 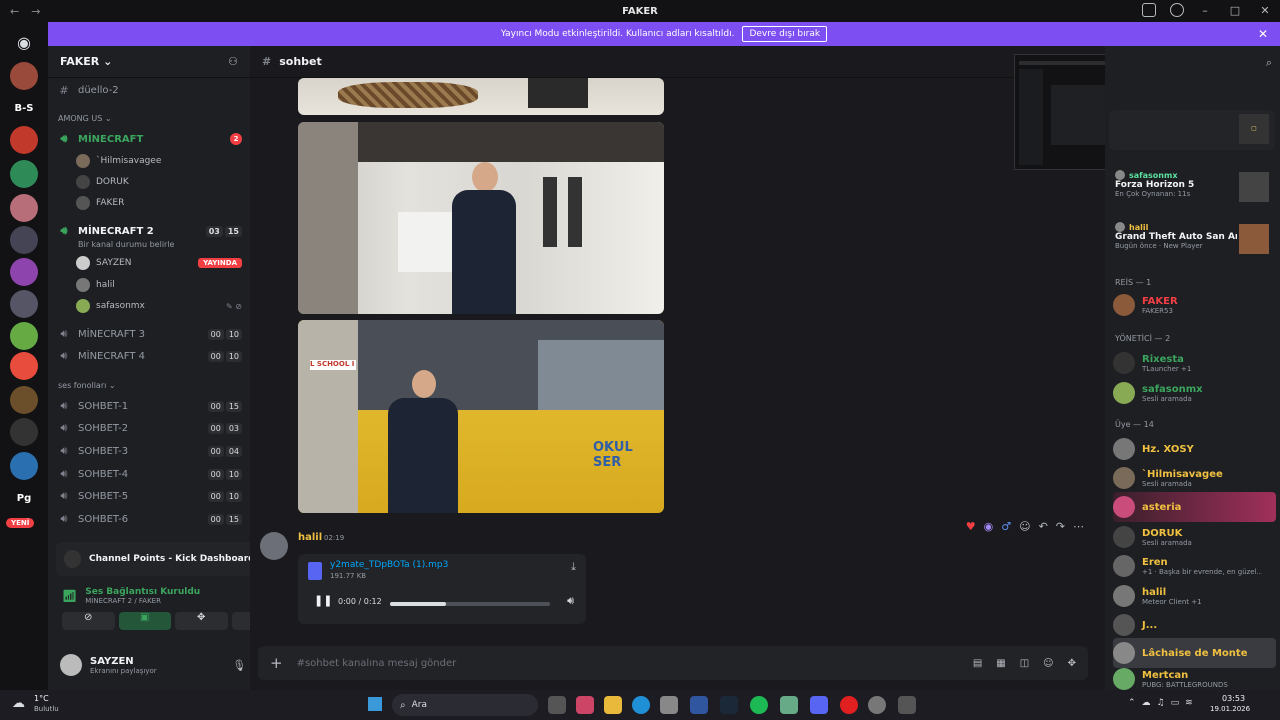 What do you see at coordinates (628, 663) in the screenshot?
I see `message-input: #sohbet kanalına mesaj gönder` at bounding box center [628, 663].